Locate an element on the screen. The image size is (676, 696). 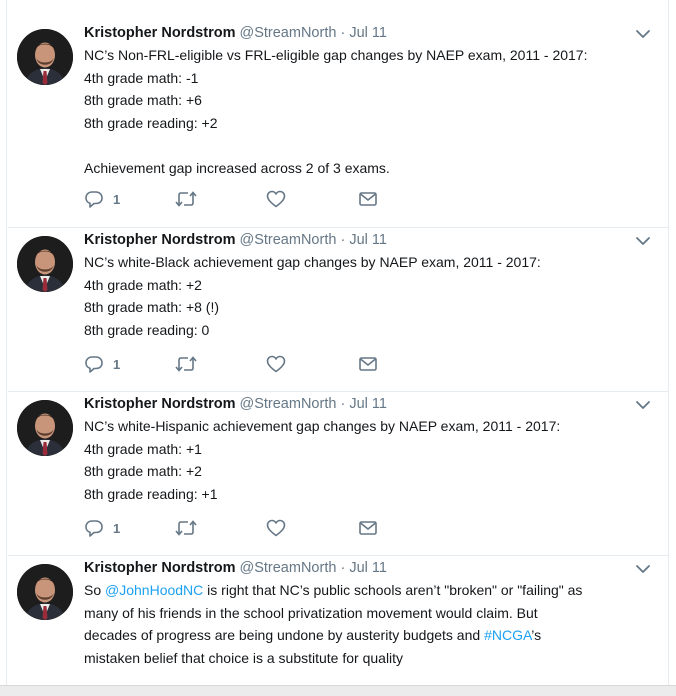
tweet-text-line: 8th grade math: +6 is located at coordinates (143, 100).